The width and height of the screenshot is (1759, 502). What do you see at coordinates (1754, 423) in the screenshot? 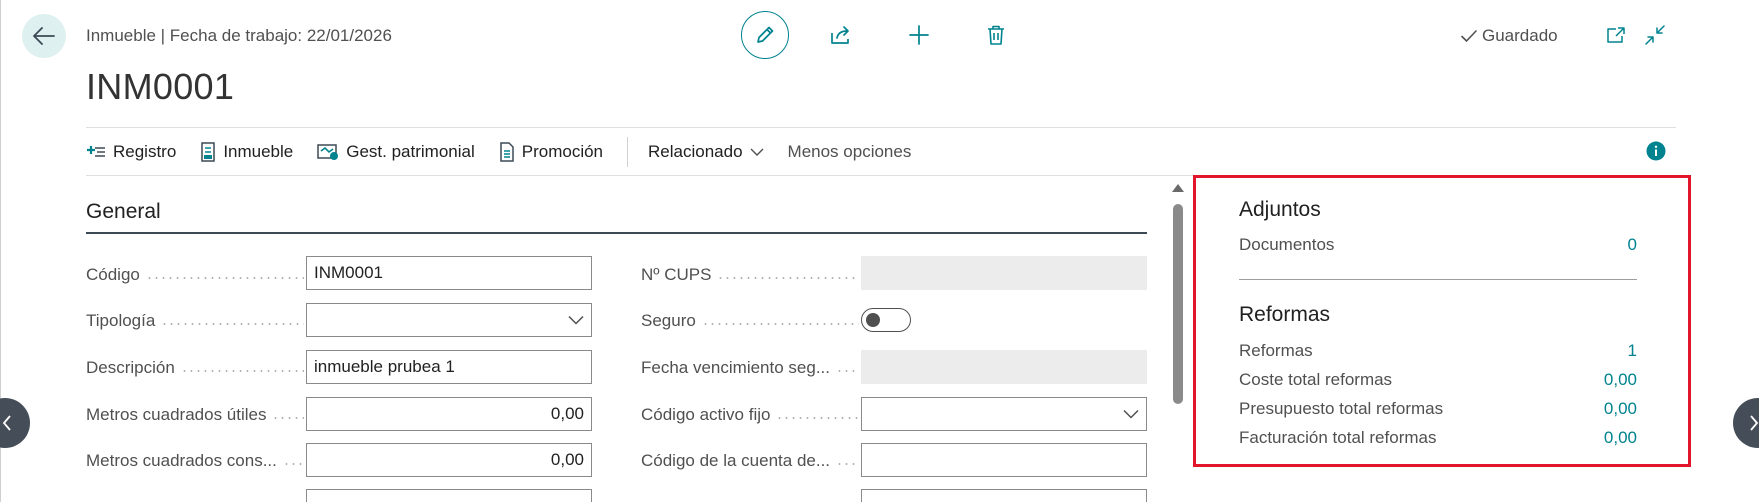
I see `chevron-right-icon` at bounding box center [1754, 423].